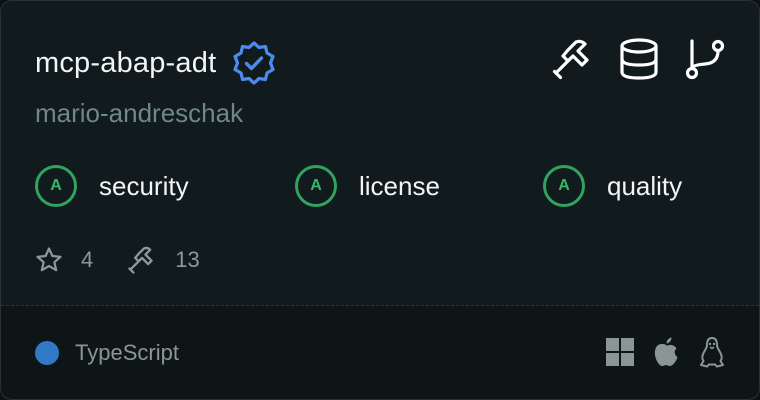  Describe the element at coordinates (254, 63) in the screenshot. I see `verified-badge-icon` at that location.